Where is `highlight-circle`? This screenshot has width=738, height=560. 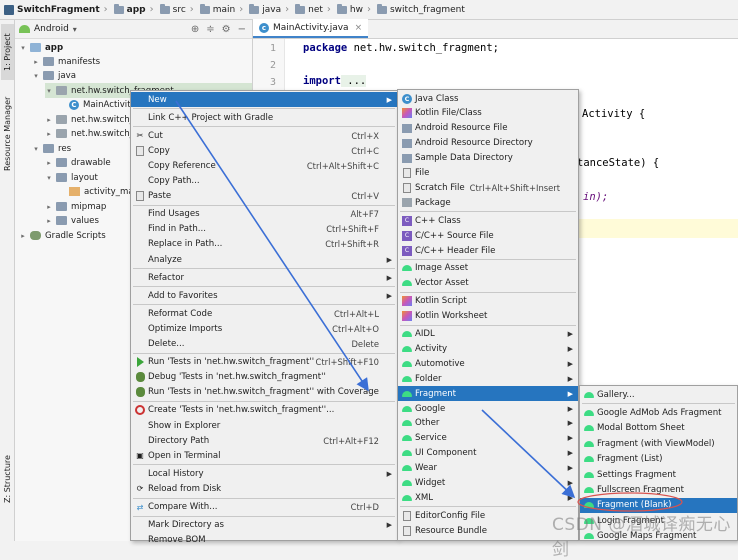
highlight-circle is located at coordinates (630, 502).